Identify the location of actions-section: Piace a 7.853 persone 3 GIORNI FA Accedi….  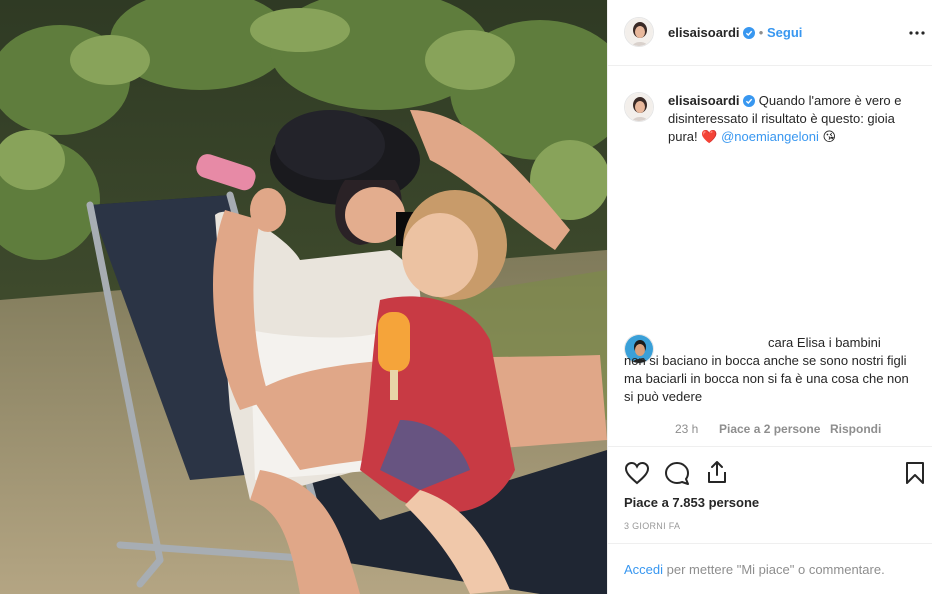
(770, 520).